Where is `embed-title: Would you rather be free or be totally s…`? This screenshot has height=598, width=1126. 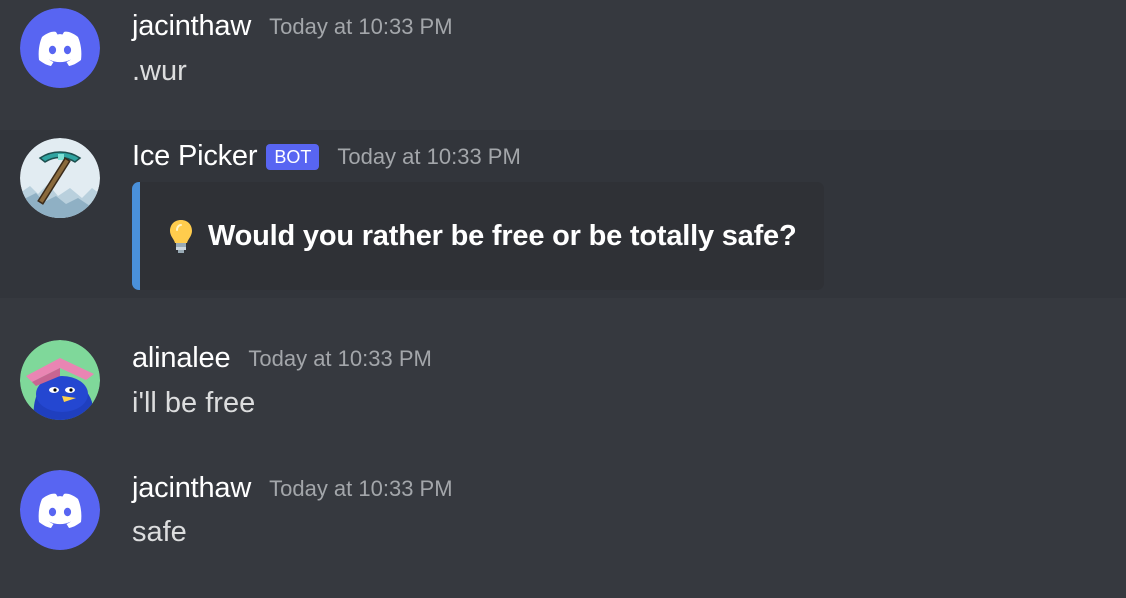
embed-title: Would you rather be free or be totally s… is located at coordinates (502, 235).